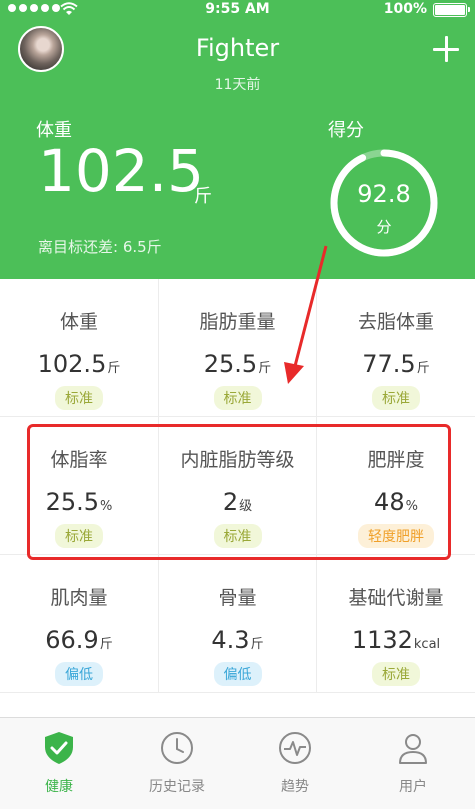 The width and height of the screenshot is (475, 809). What do you see at coordinates (79, 486) in the screenshot?
I see `metric-cell-body-fat-rate: 体脂率 25.5% 标准` at bounding box center [79, 486].